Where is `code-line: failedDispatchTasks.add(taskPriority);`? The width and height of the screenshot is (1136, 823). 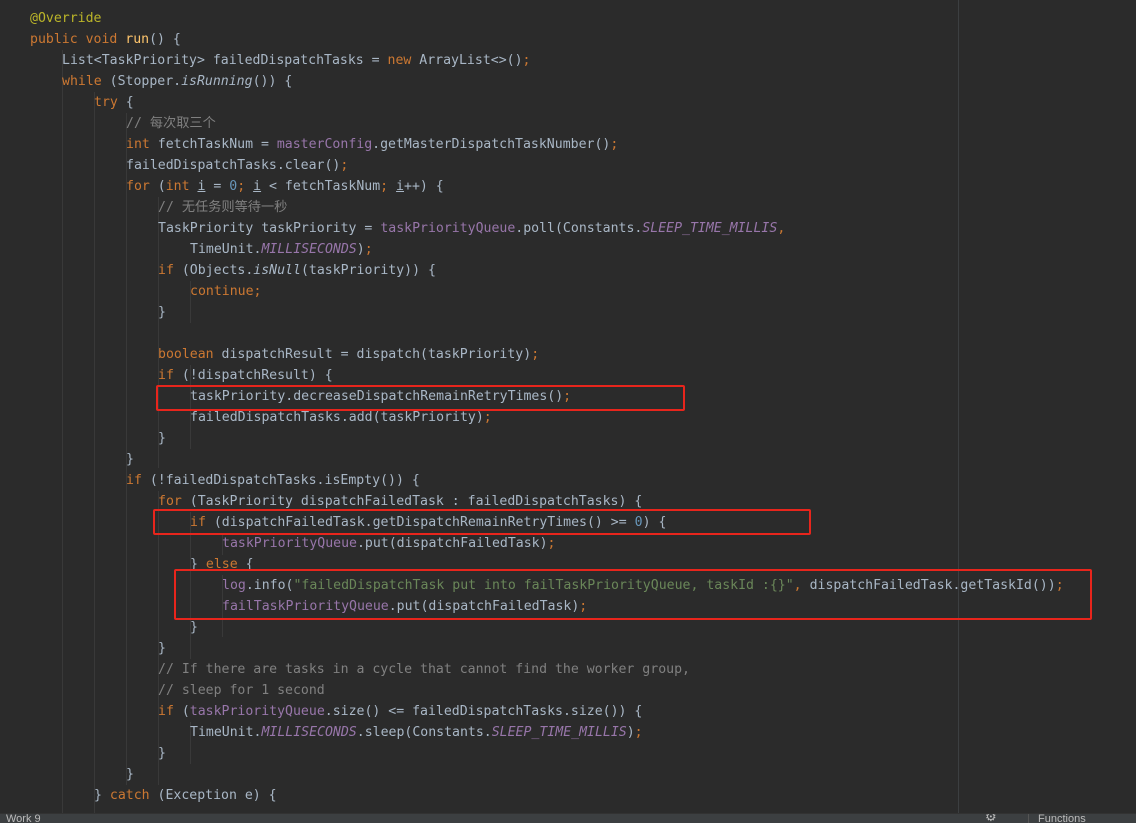
code-line: failedDispatchTasks.add(taskPriority); is located at coordinates (341, 417).